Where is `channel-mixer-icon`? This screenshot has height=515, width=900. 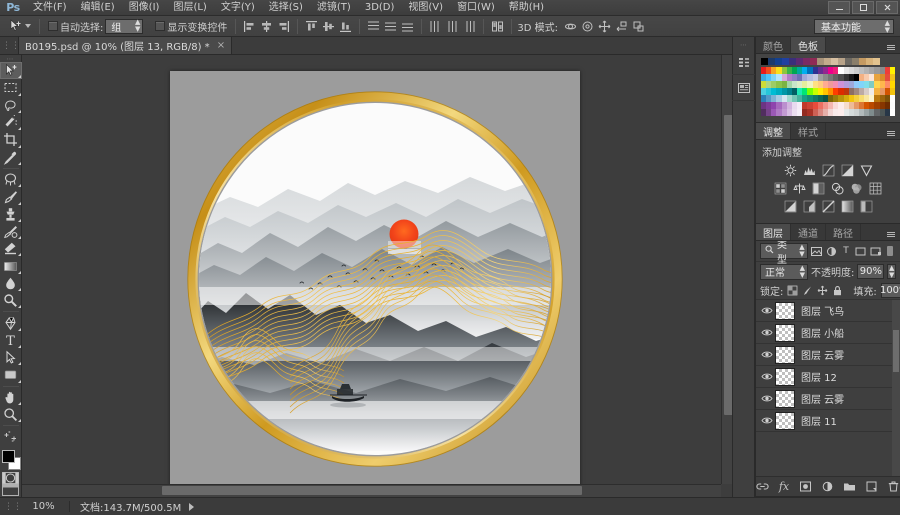
channel-mixer-icon is located at coordinates (856, 188).